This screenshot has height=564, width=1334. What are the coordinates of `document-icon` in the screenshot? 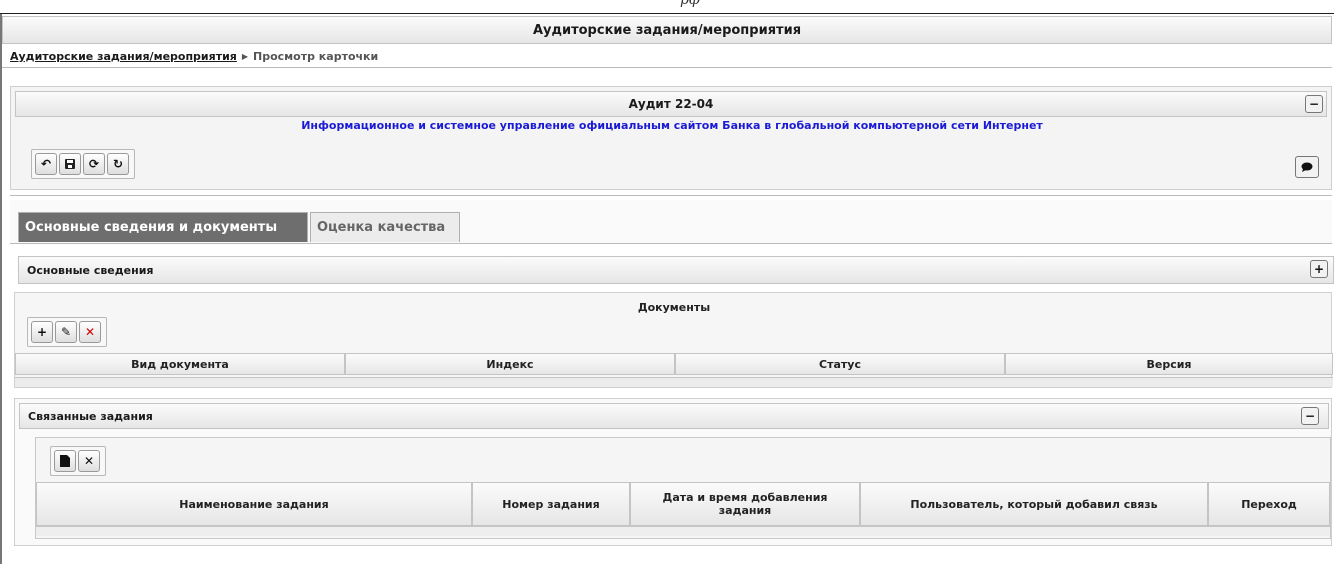 It's located at (65, 461).